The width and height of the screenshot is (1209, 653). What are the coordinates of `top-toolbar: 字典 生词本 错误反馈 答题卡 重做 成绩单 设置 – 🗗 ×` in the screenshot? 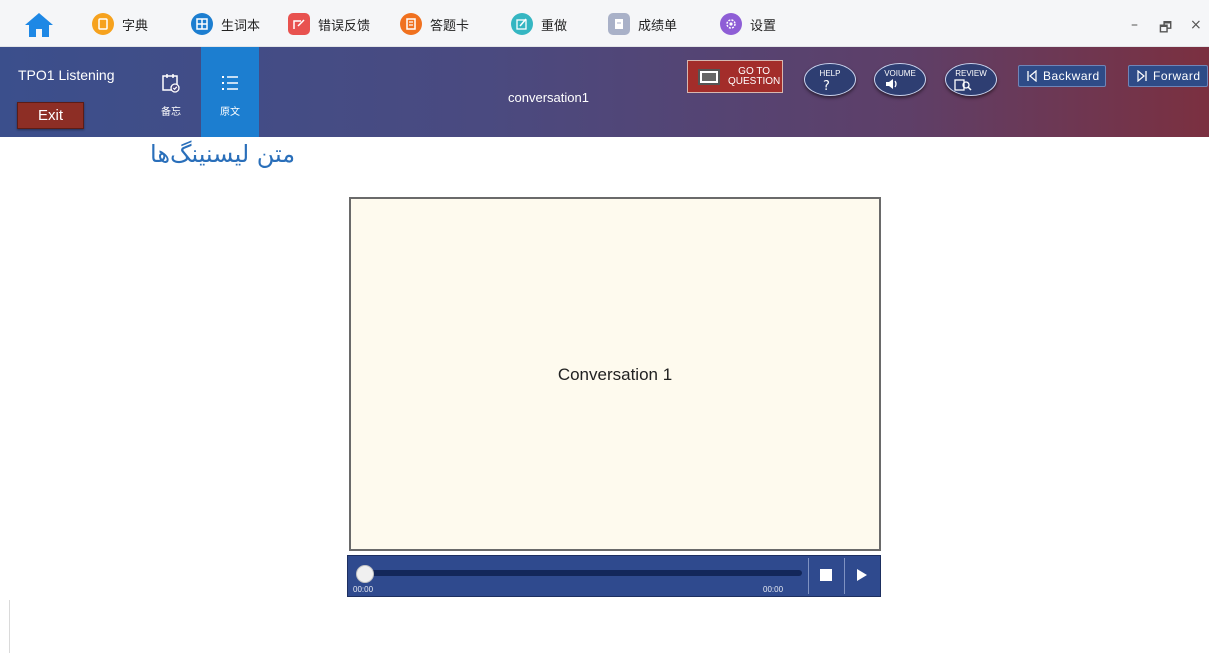 It's located at (604, 23).